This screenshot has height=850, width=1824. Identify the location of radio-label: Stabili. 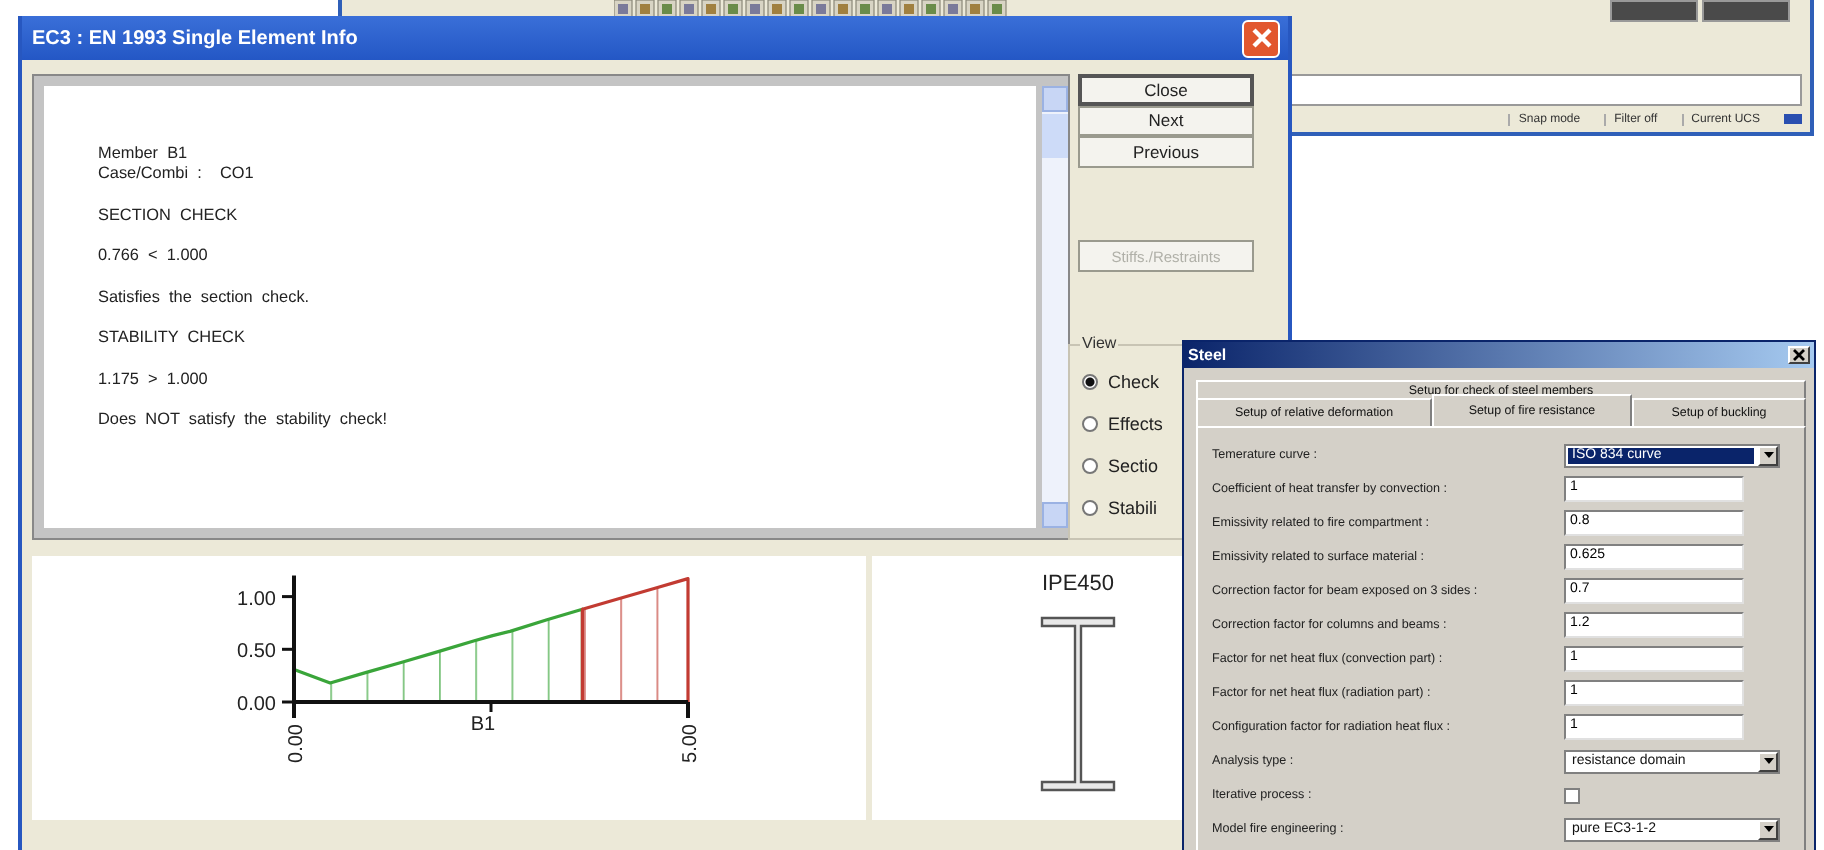
(1133, 508).